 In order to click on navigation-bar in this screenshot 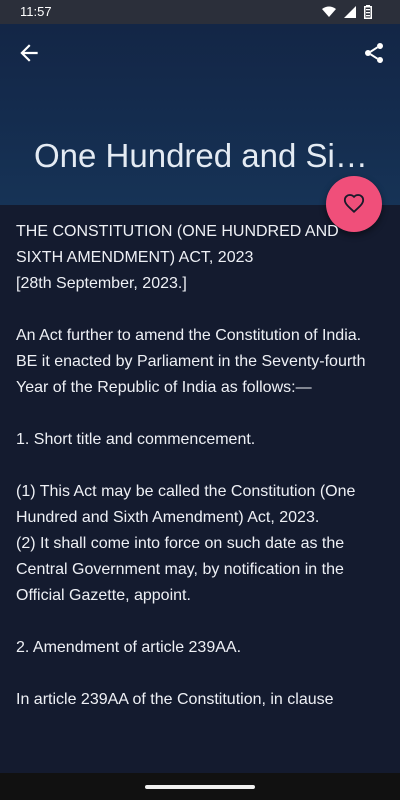, I will do `click(200, 786)`.